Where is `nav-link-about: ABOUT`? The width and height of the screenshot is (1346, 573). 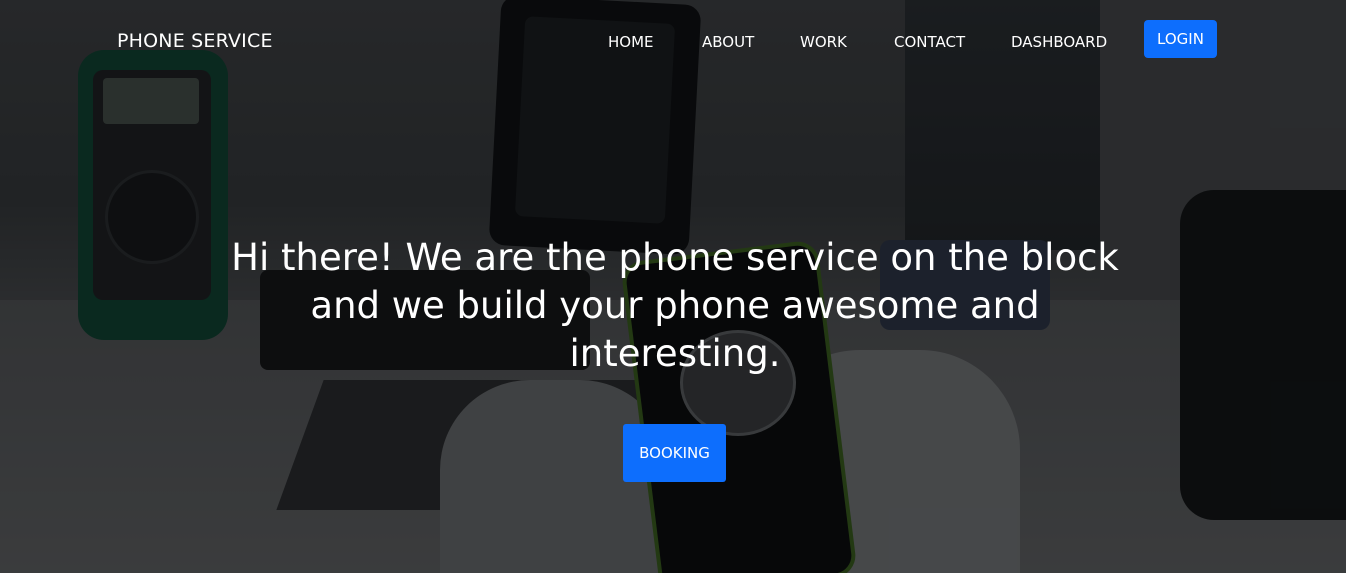
nav-link-about: ABOUT is located at coordinates (728, 42).